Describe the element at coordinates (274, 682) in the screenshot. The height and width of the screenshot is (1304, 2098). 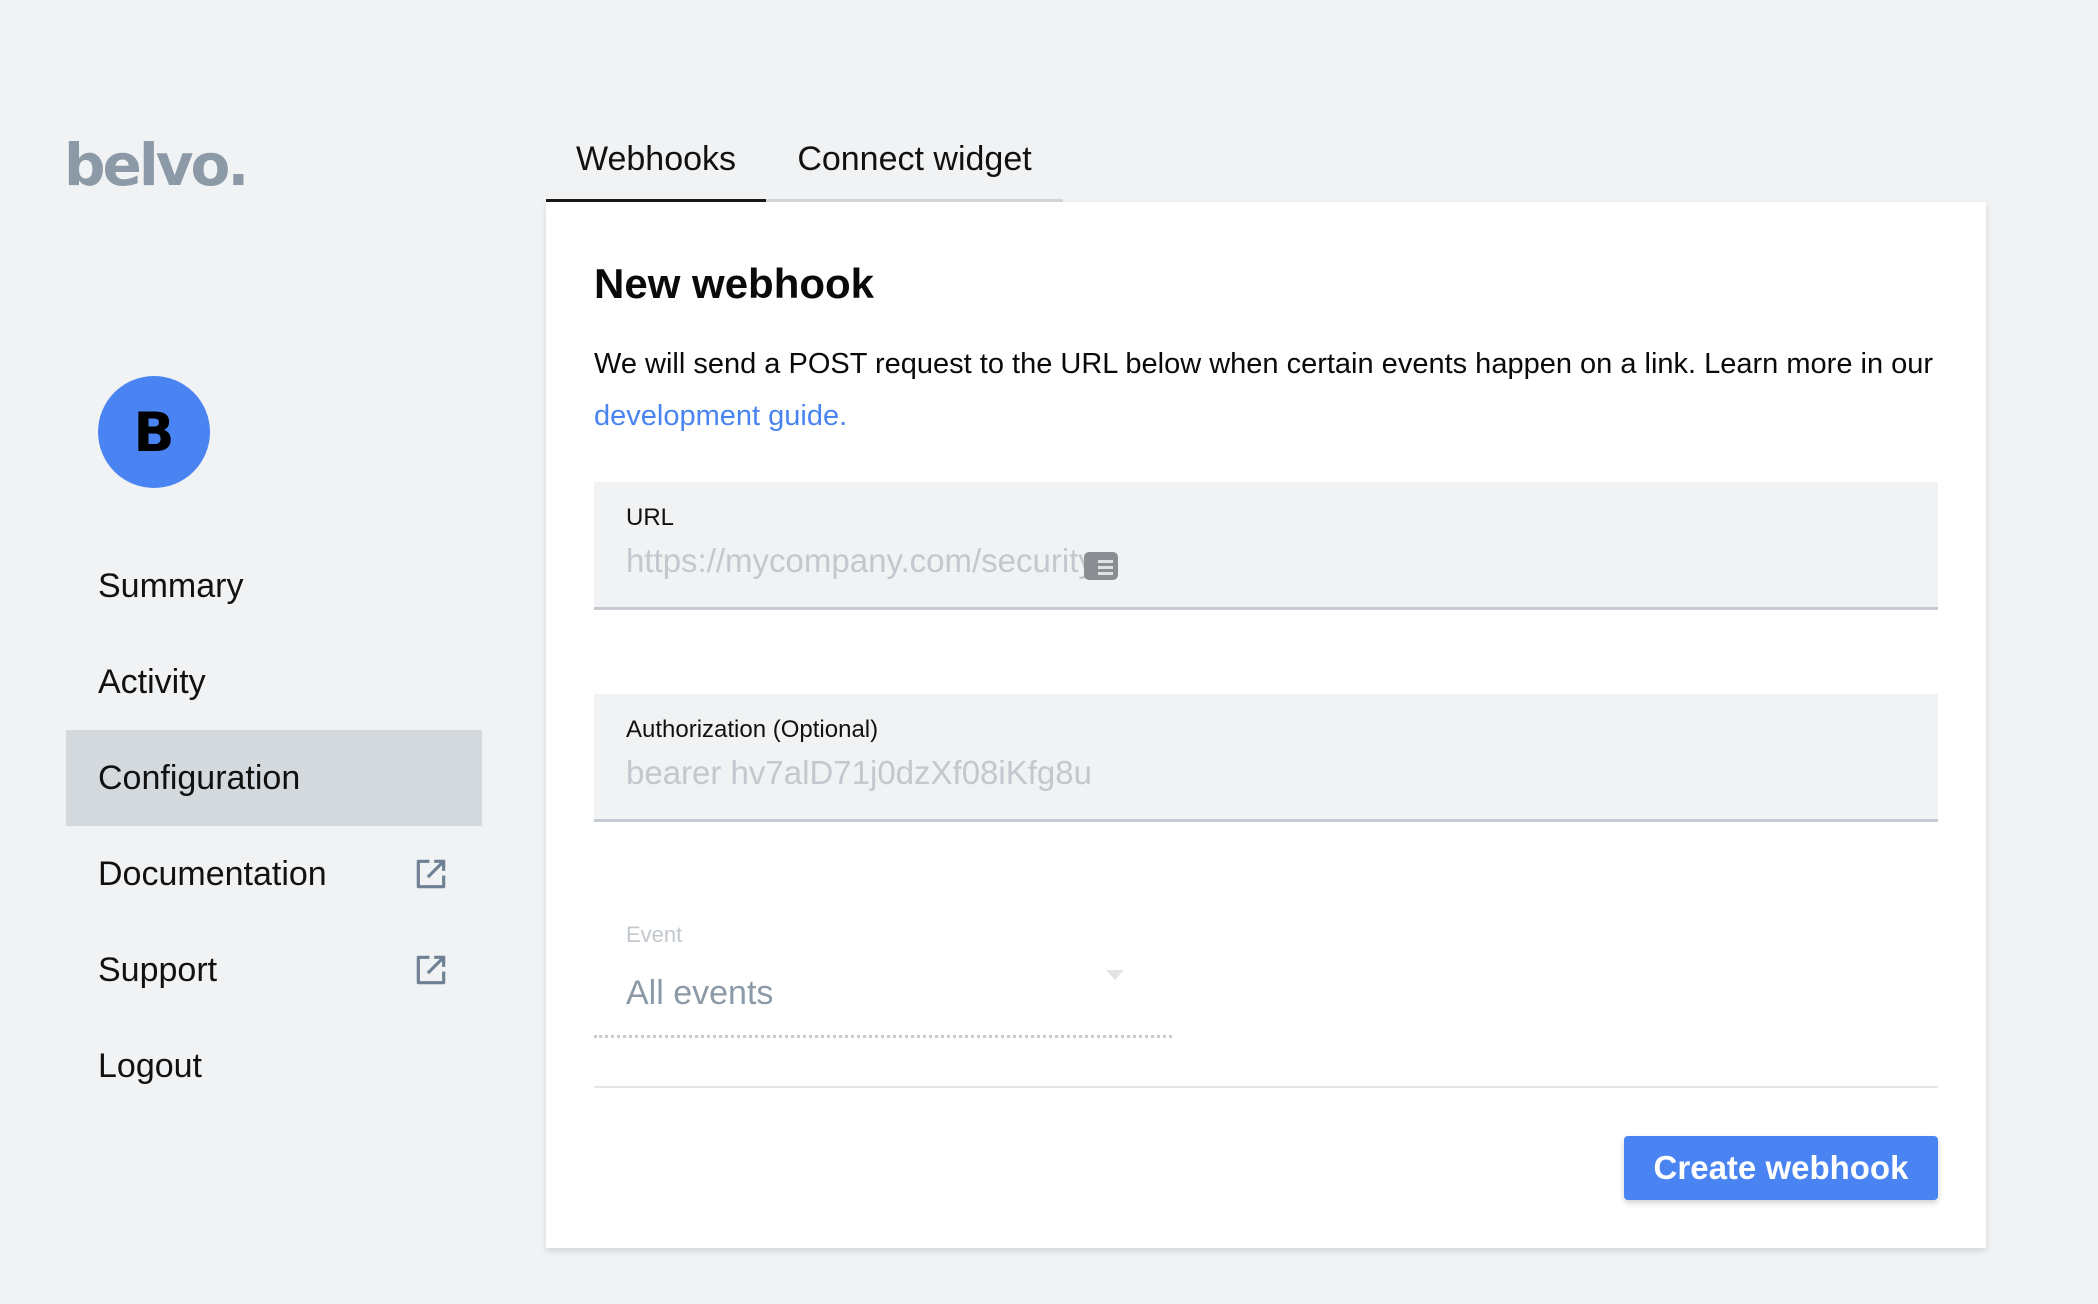
I see `sidebar-item-activity: Activity` at that location.